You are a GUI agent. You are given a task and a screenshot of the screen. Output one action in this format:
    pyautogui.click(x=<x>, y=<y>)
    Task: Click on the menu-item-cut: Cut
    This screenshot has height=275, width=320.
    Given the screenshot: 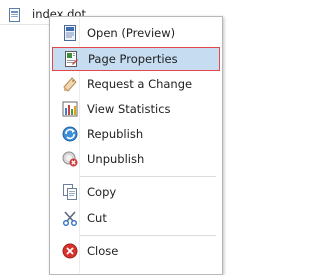 What is the action you would take?
    pyautogui.click(x=136, y=219)
    